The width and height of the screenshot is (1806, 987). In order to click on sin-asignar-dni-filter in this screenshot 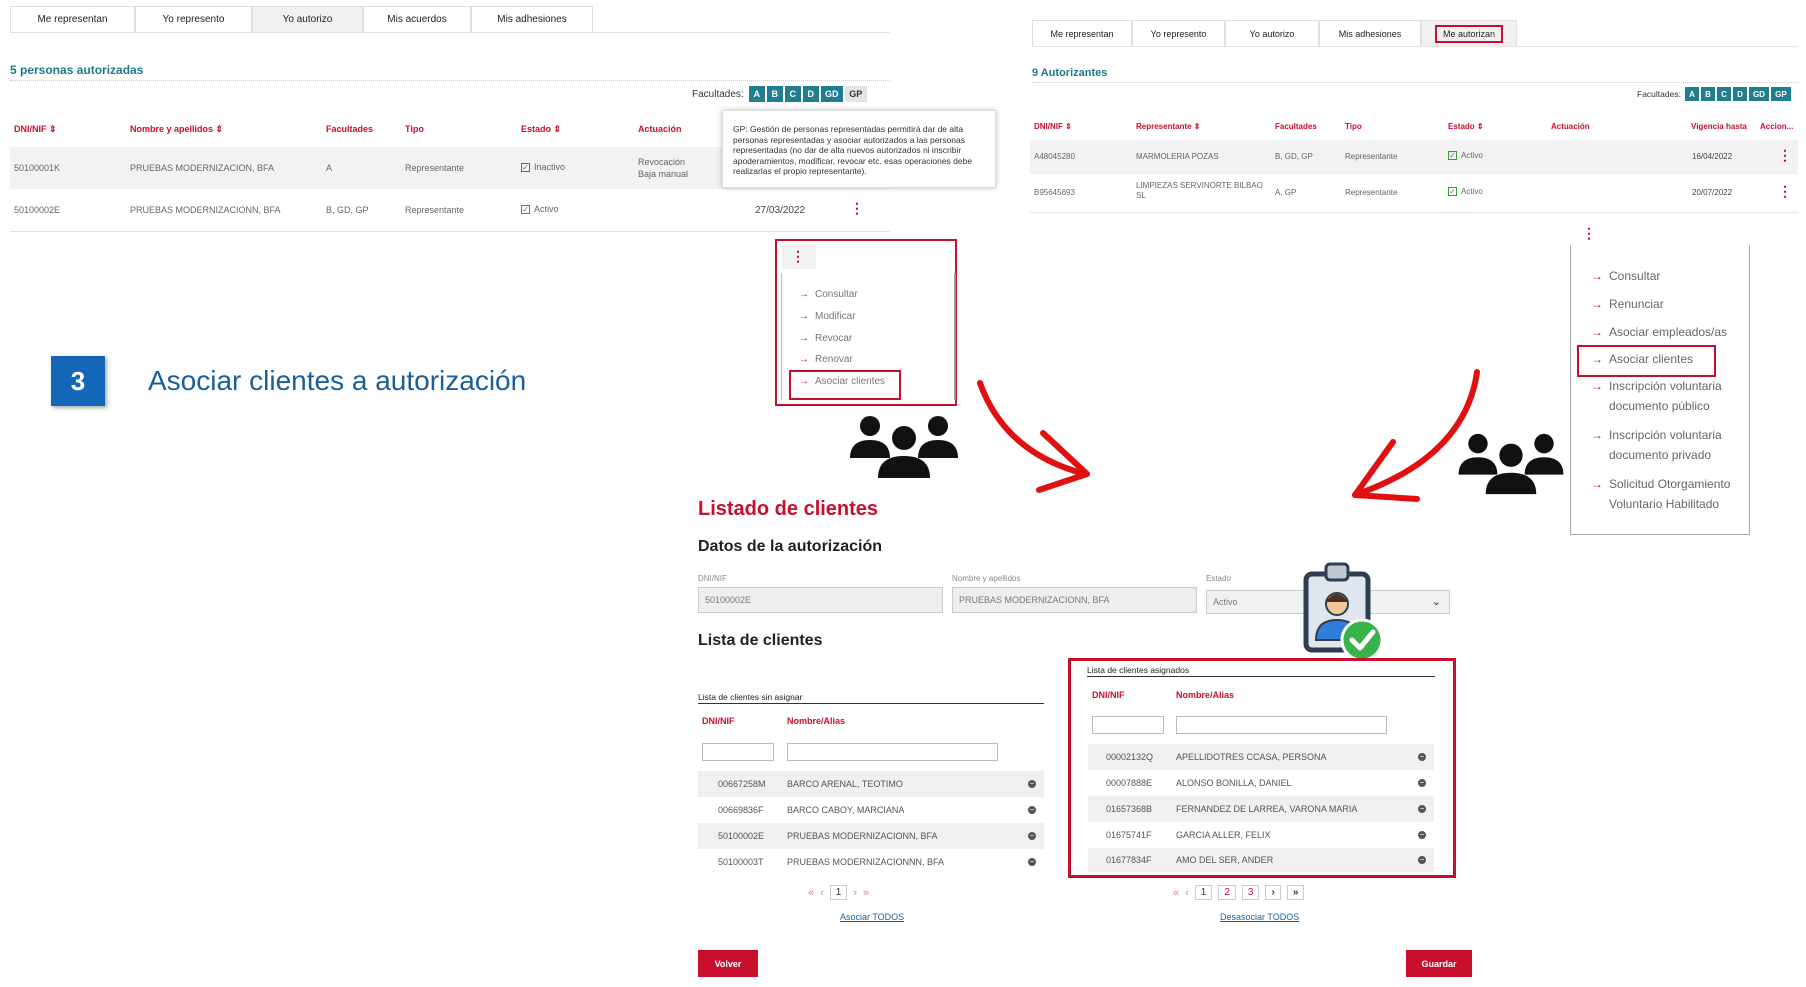, I will do `click(738, 752)`.